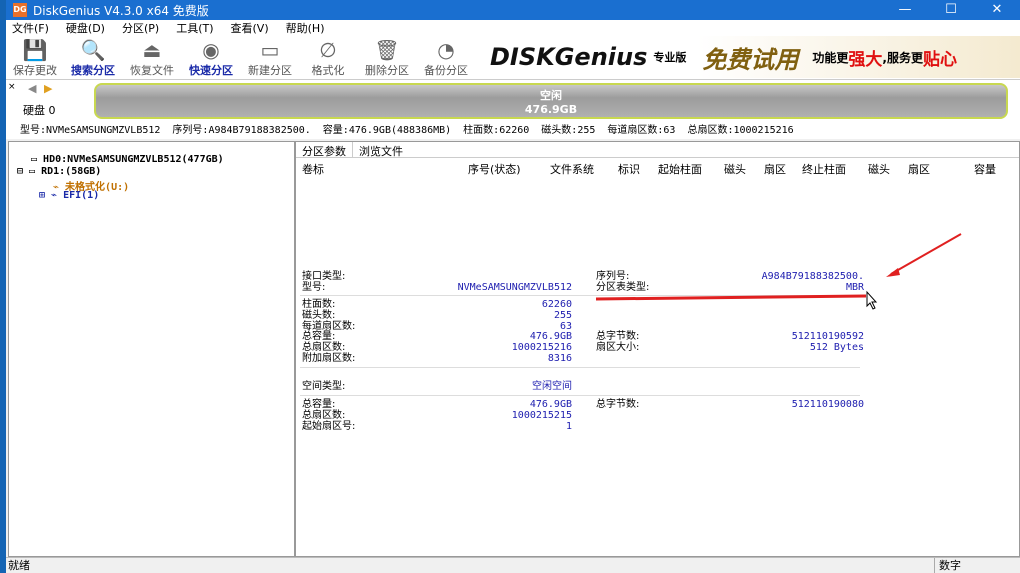 Image resolution: width=1020 pixels, height=573 pixels. I want to click on toolbar-label: 恢复文件, so click(152, 70).